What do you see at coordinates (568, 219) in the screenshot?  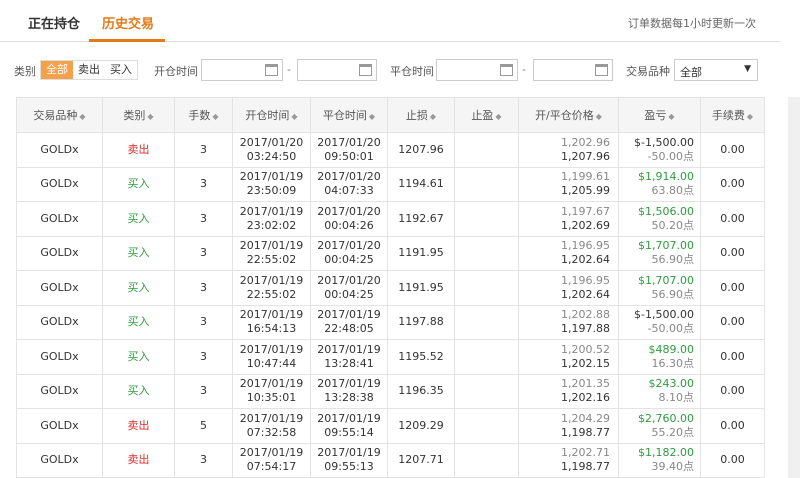 I see `cell-price: 1,197.67 1,202.69` at bounding box center [568, 219].